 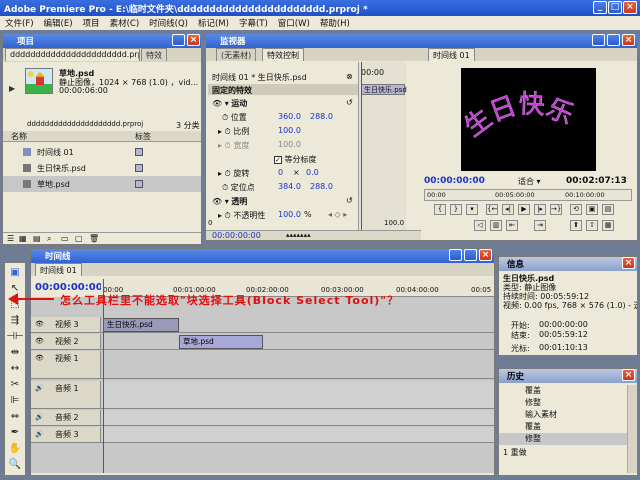 What do you see at coordinates (94, 238) in the screenshot?
I see `delete-icon: 🗑` at bounding box center [94, 238].